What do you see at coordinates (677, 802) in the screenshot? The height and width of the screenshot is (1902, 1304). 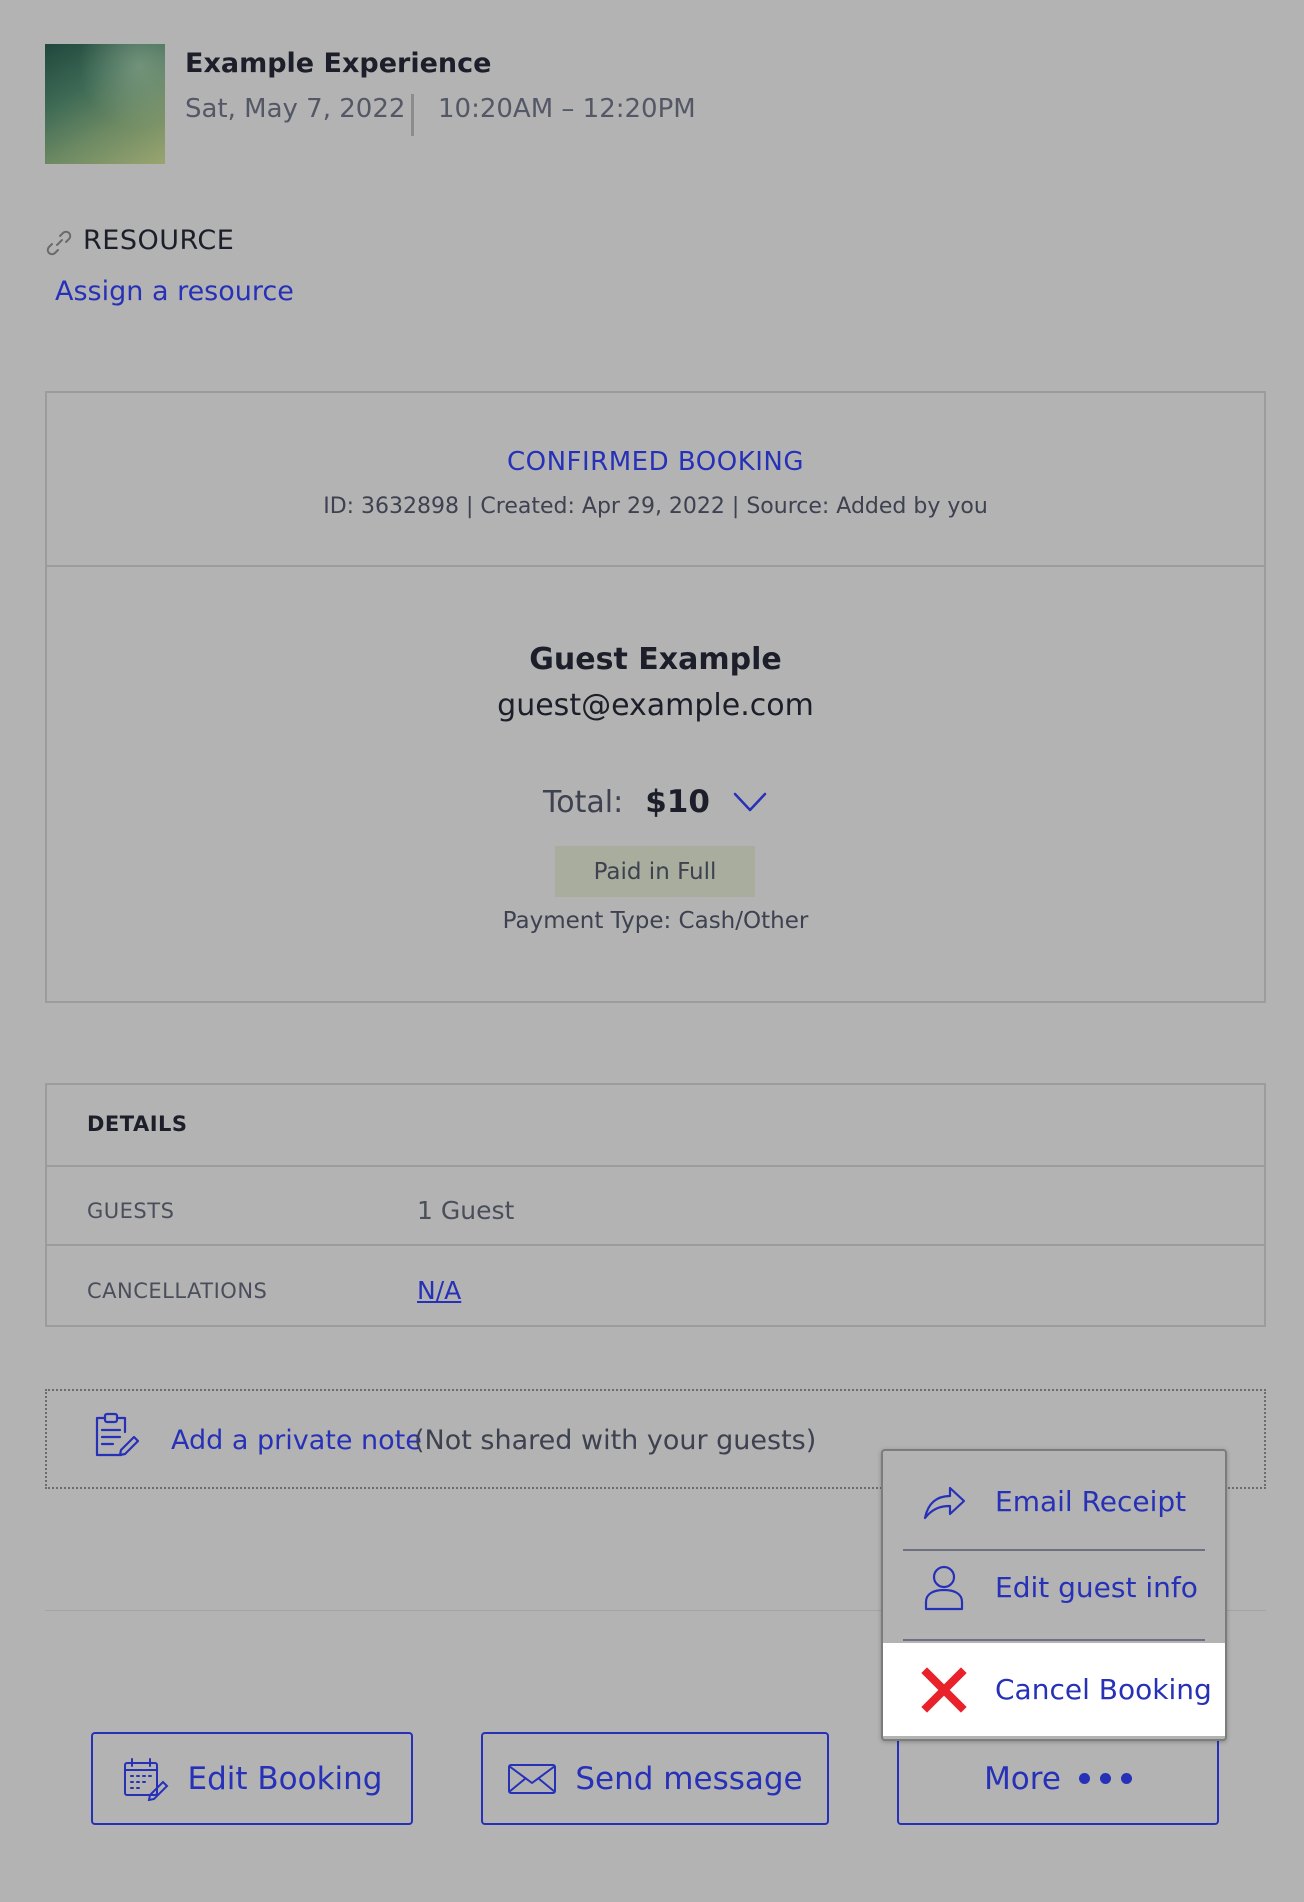 I see `total-value: $10` at bounding box center [677, 802].